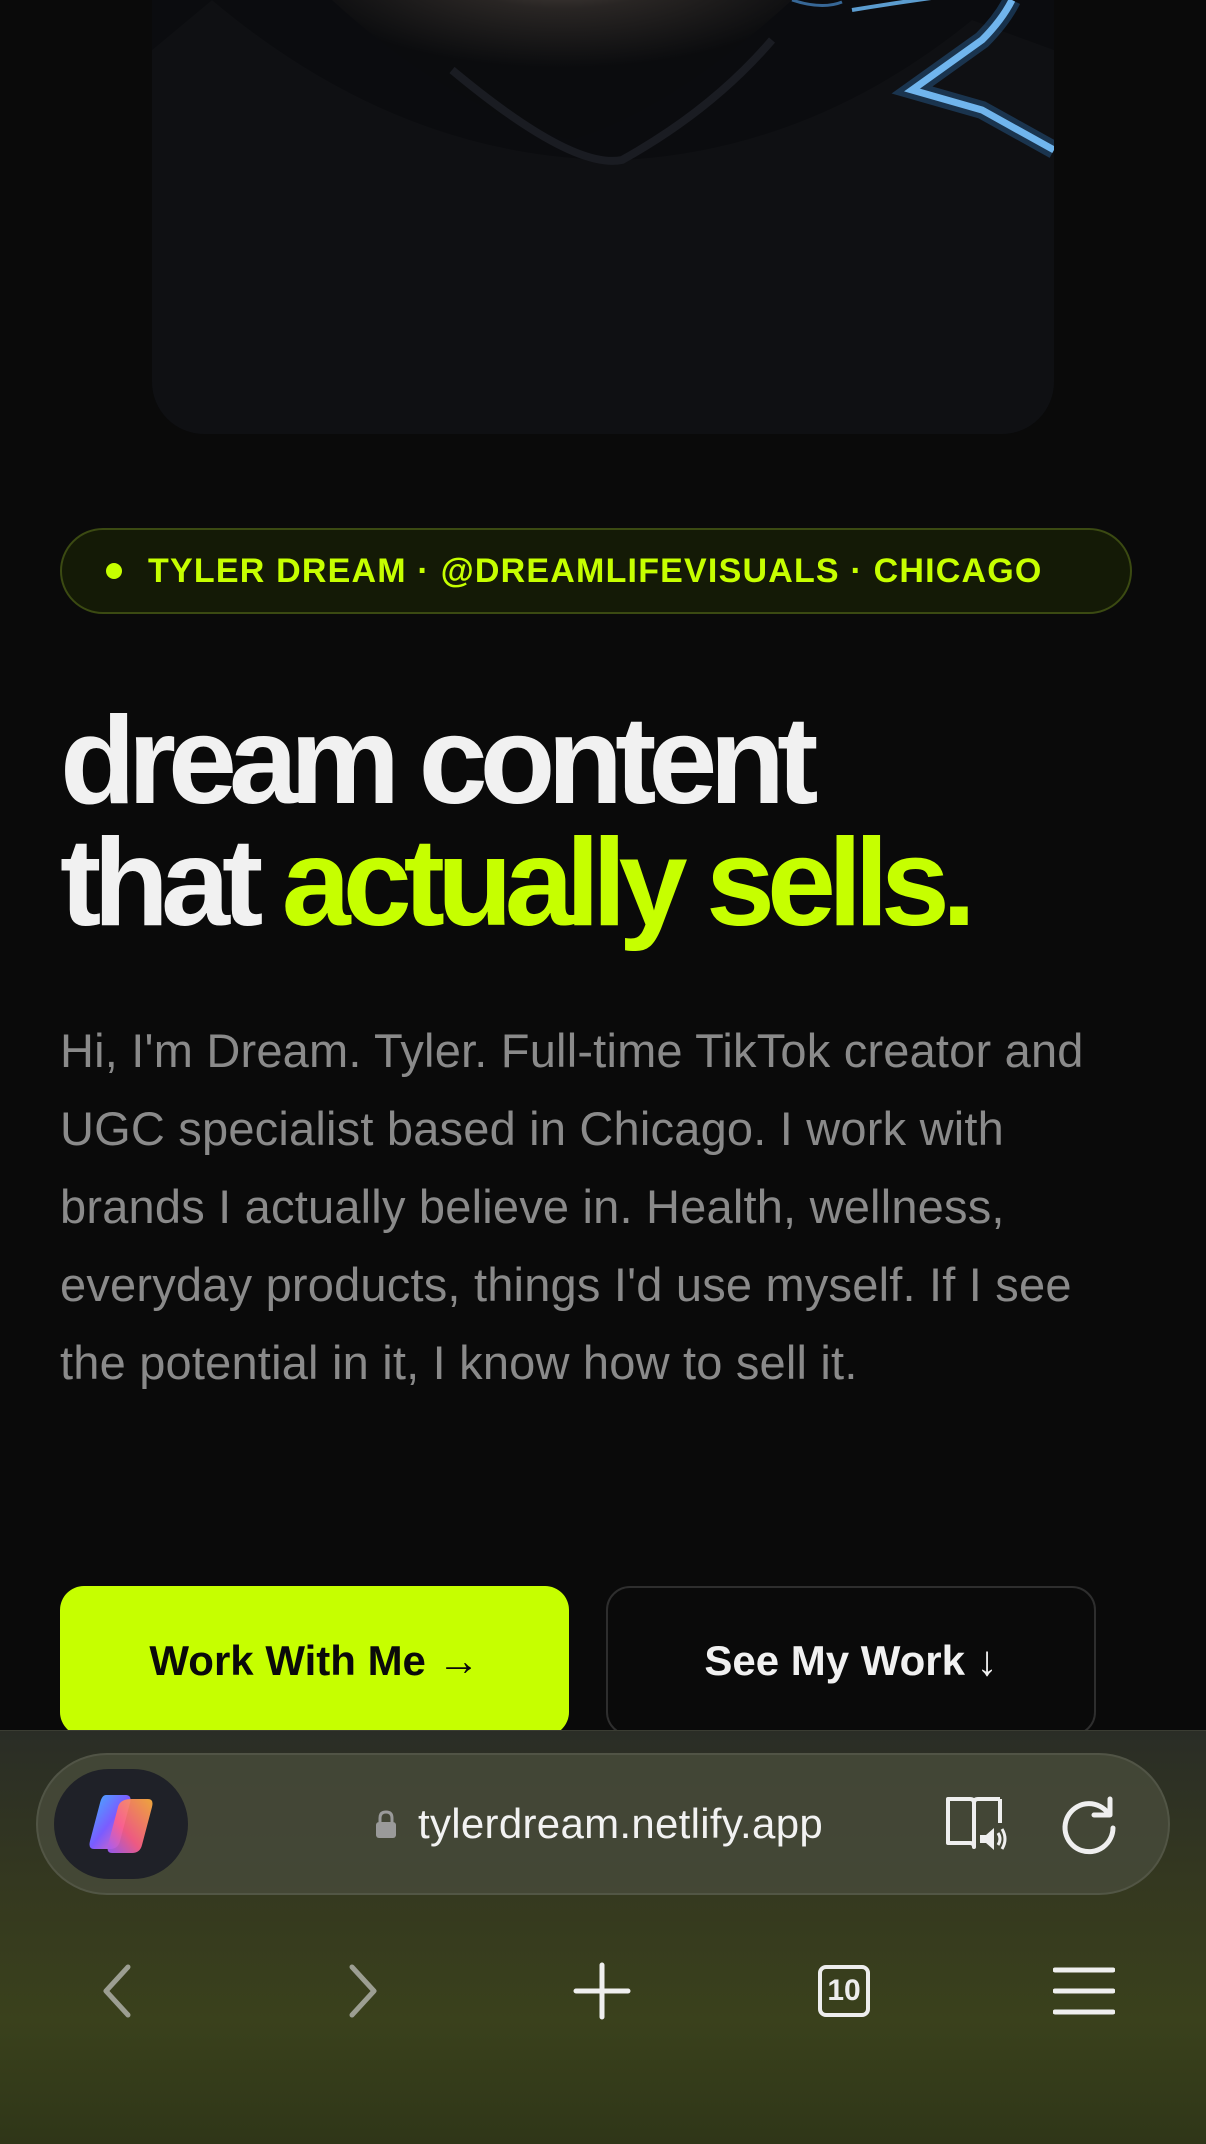 This screenshot has width=1206, height=2144. I want to click on browser-nav-bar: 10, so click(603, 2007).